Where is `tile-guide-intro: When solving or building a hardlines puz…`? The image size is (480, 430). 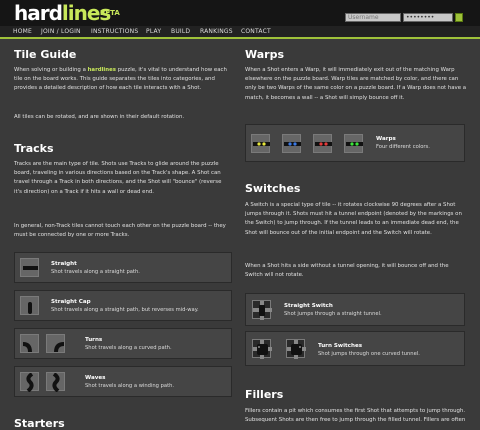
tile-guide-intro: When solving or building a hardlines puz… is located at coordinates (120, 79).